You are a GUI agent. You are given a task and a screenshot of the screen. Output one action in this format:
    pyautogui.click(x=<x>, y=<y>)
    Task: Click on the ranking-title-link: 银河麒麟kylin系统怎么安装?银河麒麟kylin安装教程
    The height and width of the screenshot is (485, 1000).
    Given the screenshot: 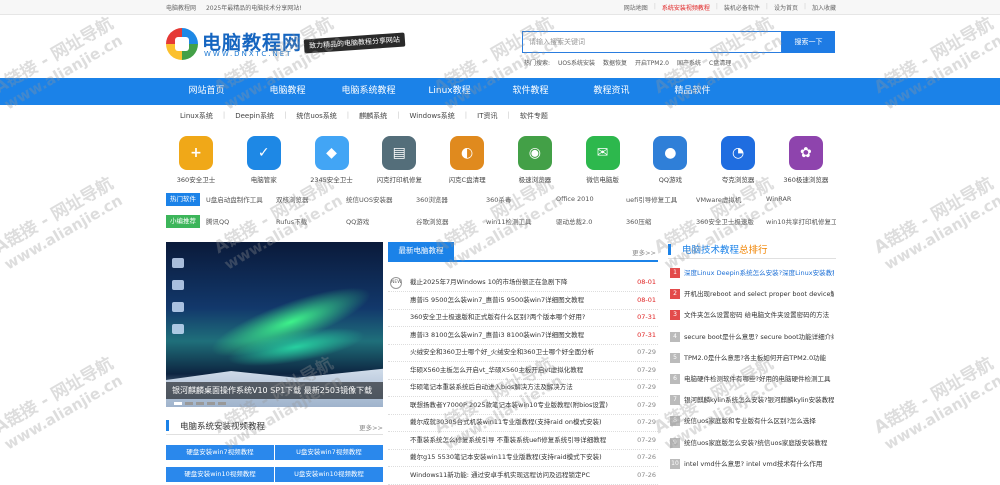 What is the action you would take?
    pyautogui.click(x=759, y=400)
    